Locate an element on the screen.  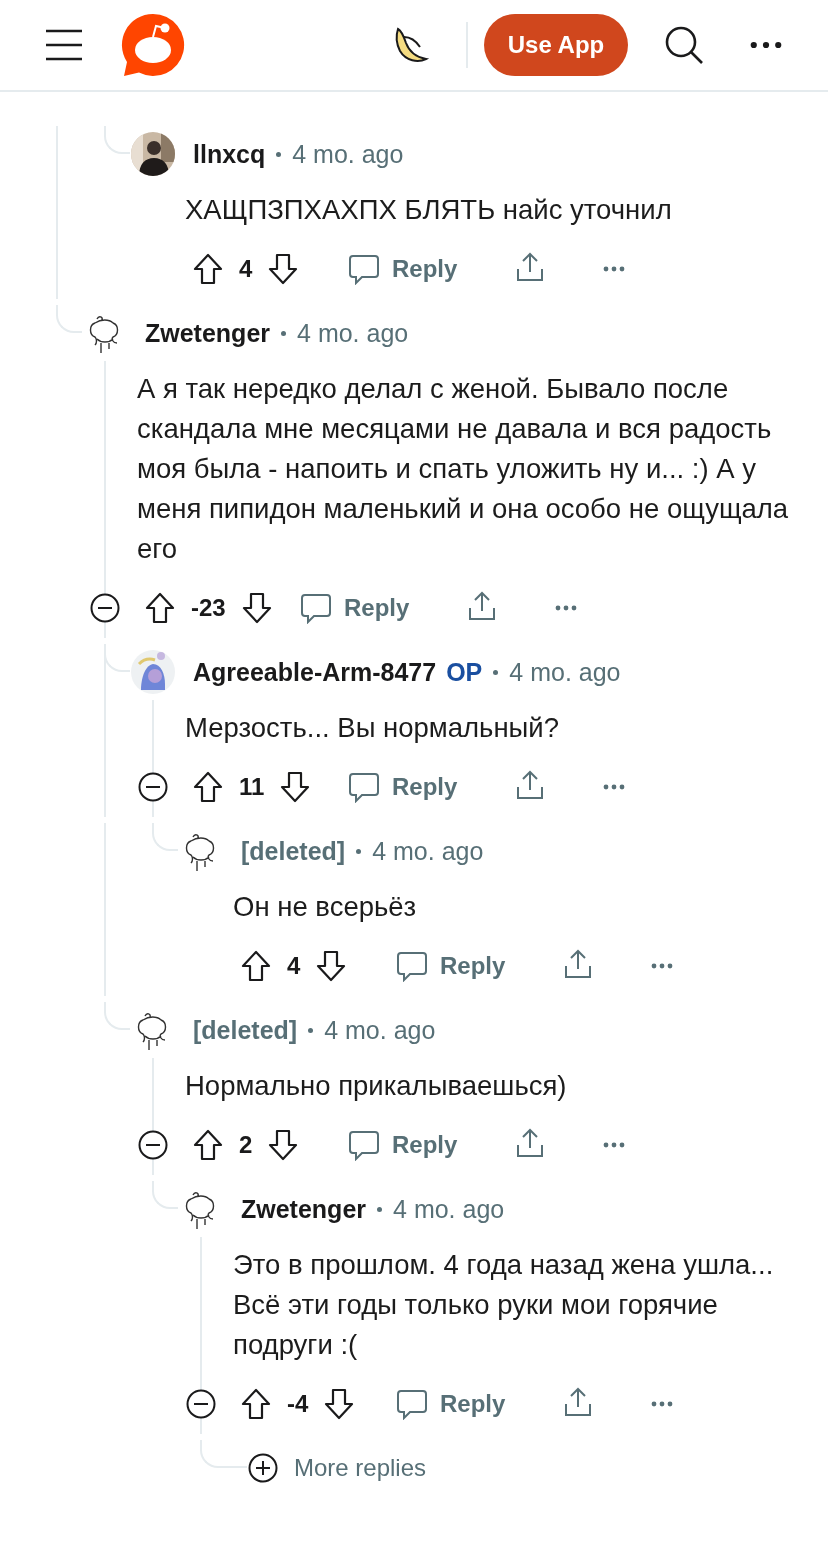
logo-icon is located at coordinates (153, 45).